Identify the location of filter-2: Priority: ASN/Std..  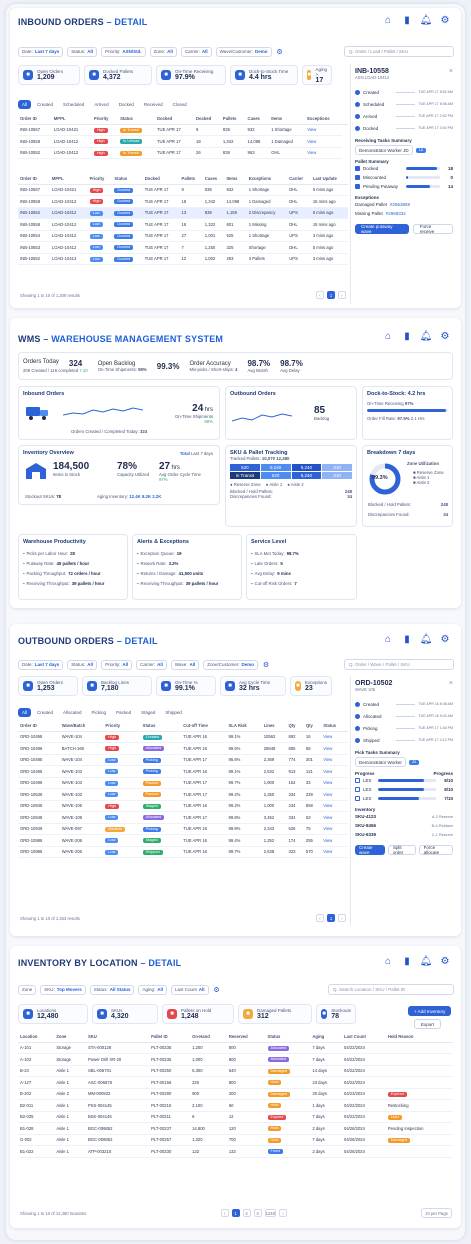
(123, 51).